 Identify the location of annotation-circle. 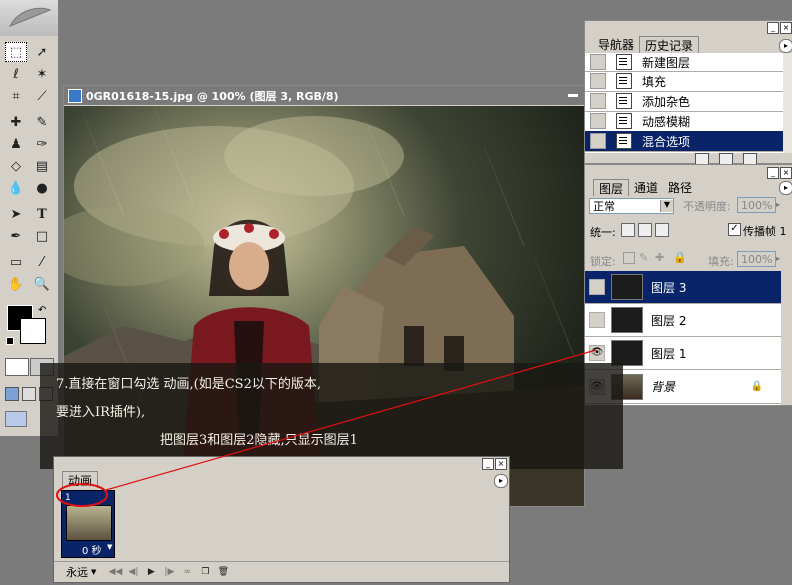
(82, 495).